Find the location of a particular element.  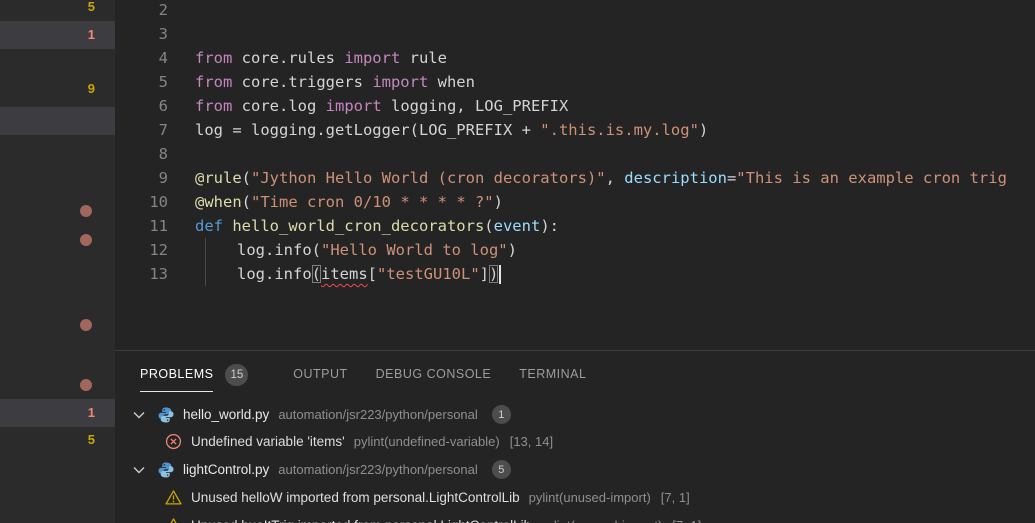

code-token: "Hello World to log" is located at coordinates (414, 250).